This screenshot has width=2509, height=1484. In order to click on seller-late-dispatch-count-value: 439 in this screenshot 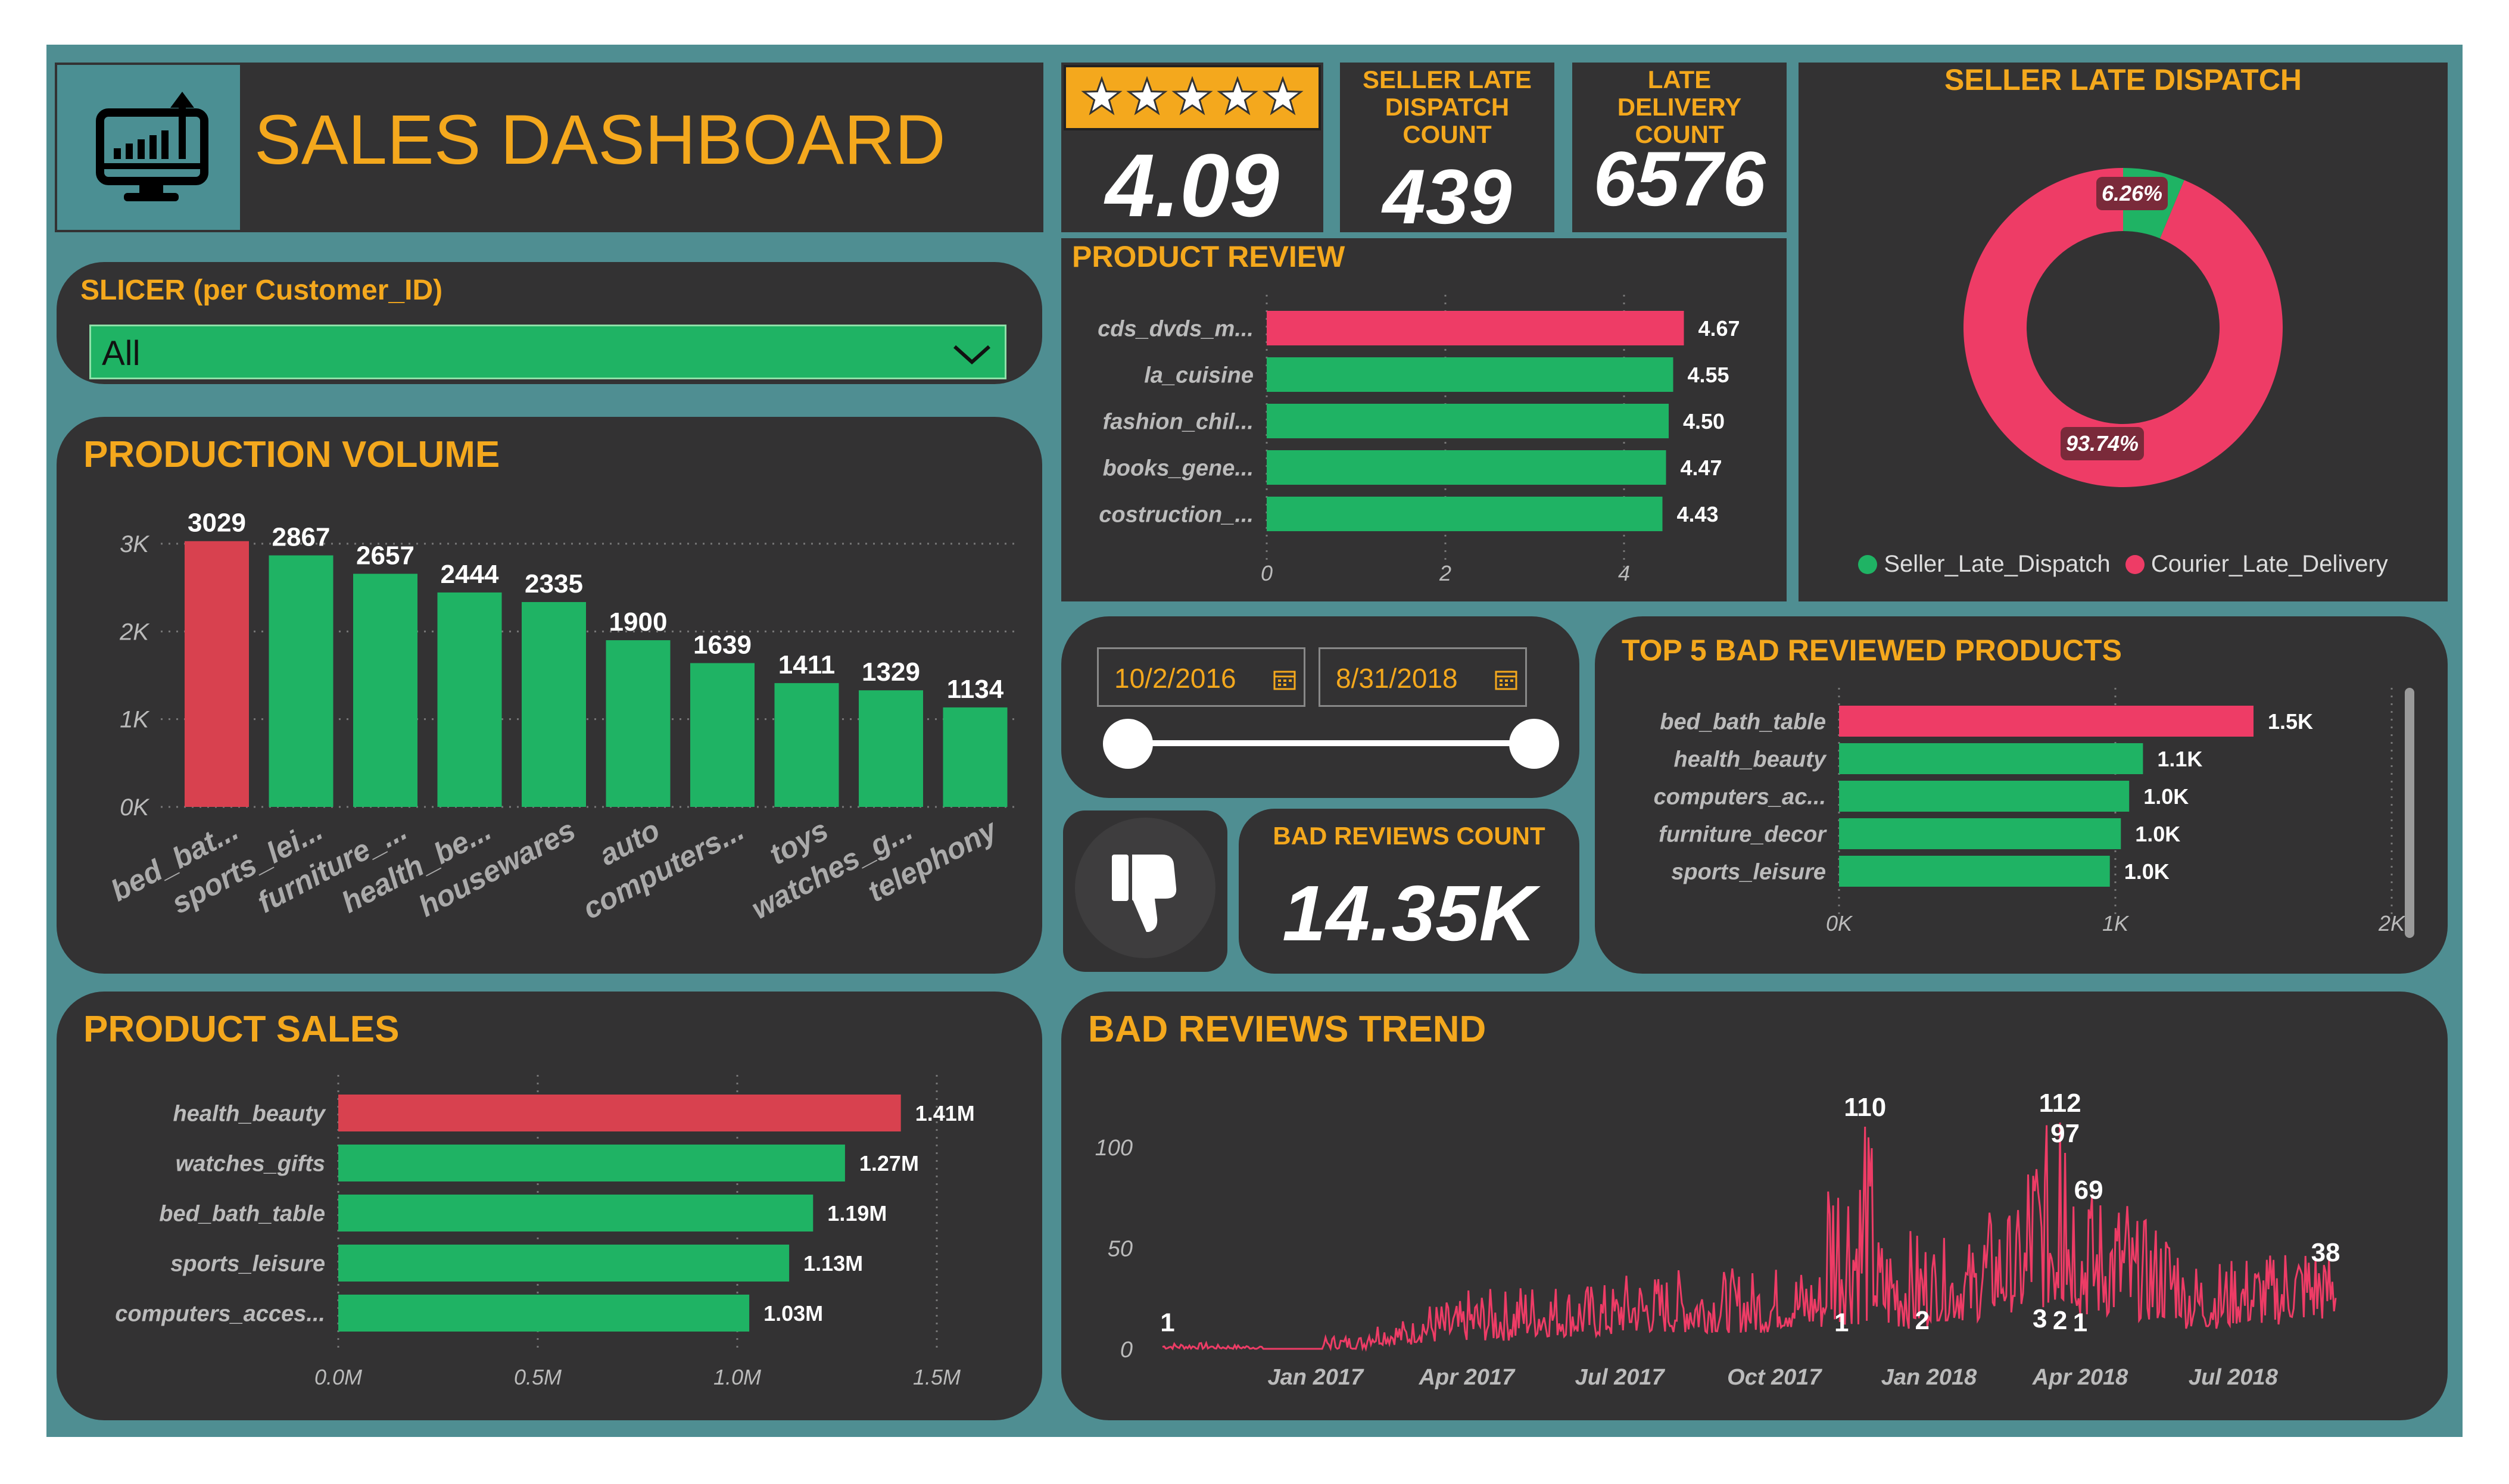, I will do `click(1447, 196)`.